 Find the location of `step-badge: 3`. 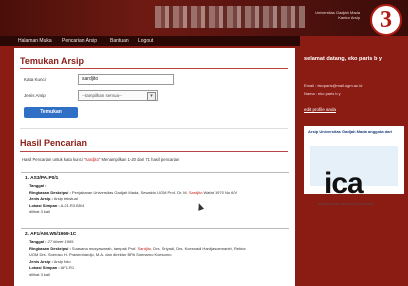

step-badge: 3 is located at coordinates (386, 20).